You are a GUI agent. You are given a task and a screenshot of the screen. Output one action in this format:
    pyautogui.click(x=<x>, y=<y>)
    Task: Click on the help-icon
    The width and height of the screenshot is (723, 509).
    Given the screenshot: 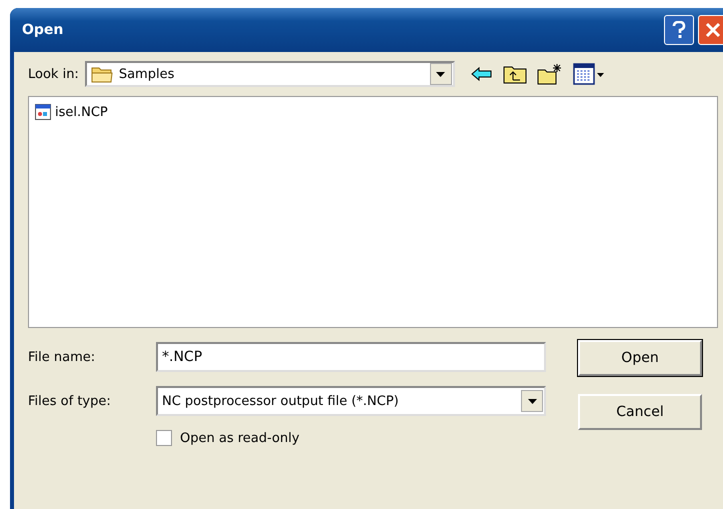 What is the action you would take?
    pyautogui.click(x=679, y=30)
    